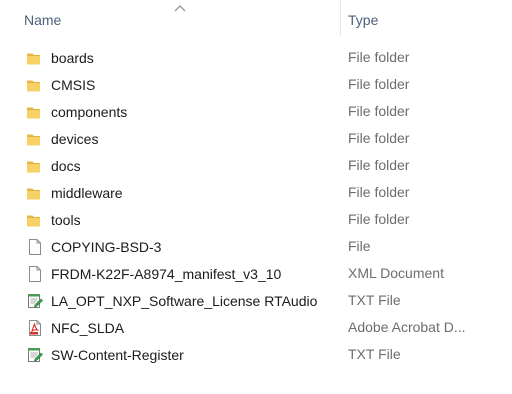 Image resolution: width=512 pixels, height=394 pixels. I want to click on file-name: FRDM-K22F-A8974_manifest_v3_10, so click(166, 274).